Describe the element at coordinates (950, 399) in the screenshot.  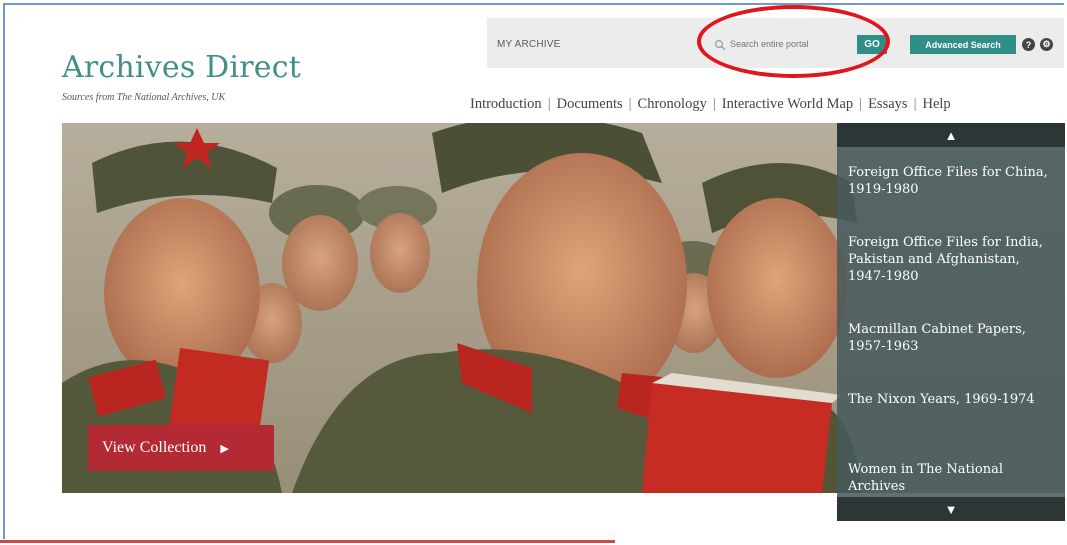
I see `carousel-item-nixon: The Nixon Years, 1969-1974` at that location.